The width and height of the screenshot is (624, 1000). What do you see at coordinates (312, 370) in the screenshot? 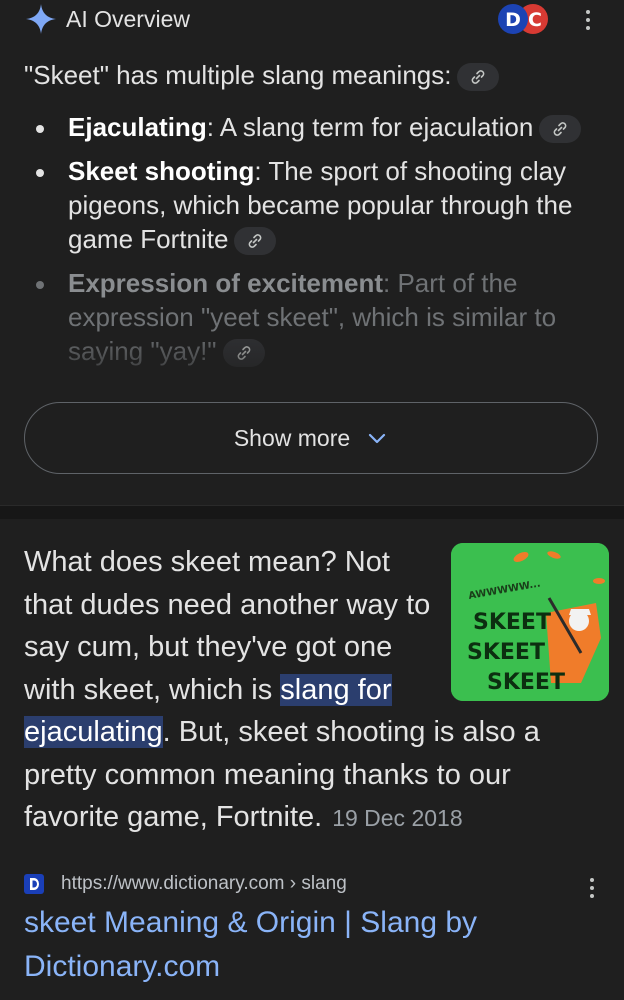
I see `content-fade` at bounding box center [312, 370].